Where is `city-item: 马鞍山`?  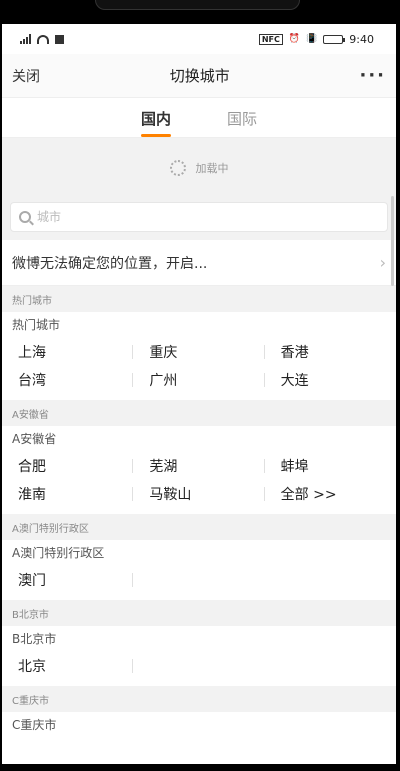
city-item: 马鞍山 is located at coordinates (199, 494).